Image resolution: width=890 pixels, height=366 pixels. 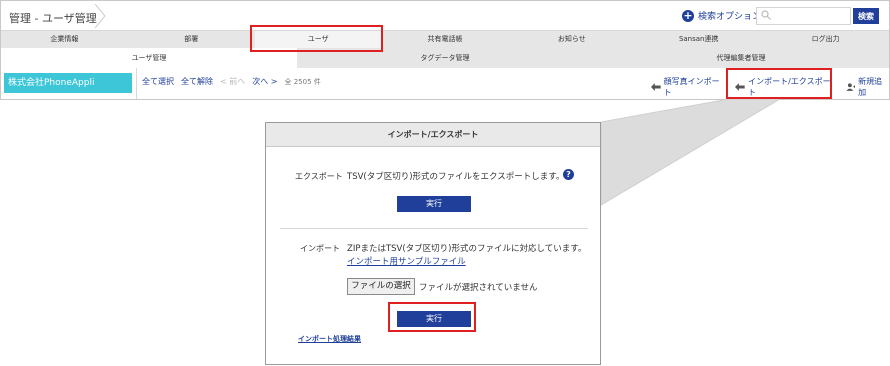 What do you see at coordinates (789, 87) in the screenshot?
I see `import-export-label: インポート/エクスポート` at bounding box center [789, 87].